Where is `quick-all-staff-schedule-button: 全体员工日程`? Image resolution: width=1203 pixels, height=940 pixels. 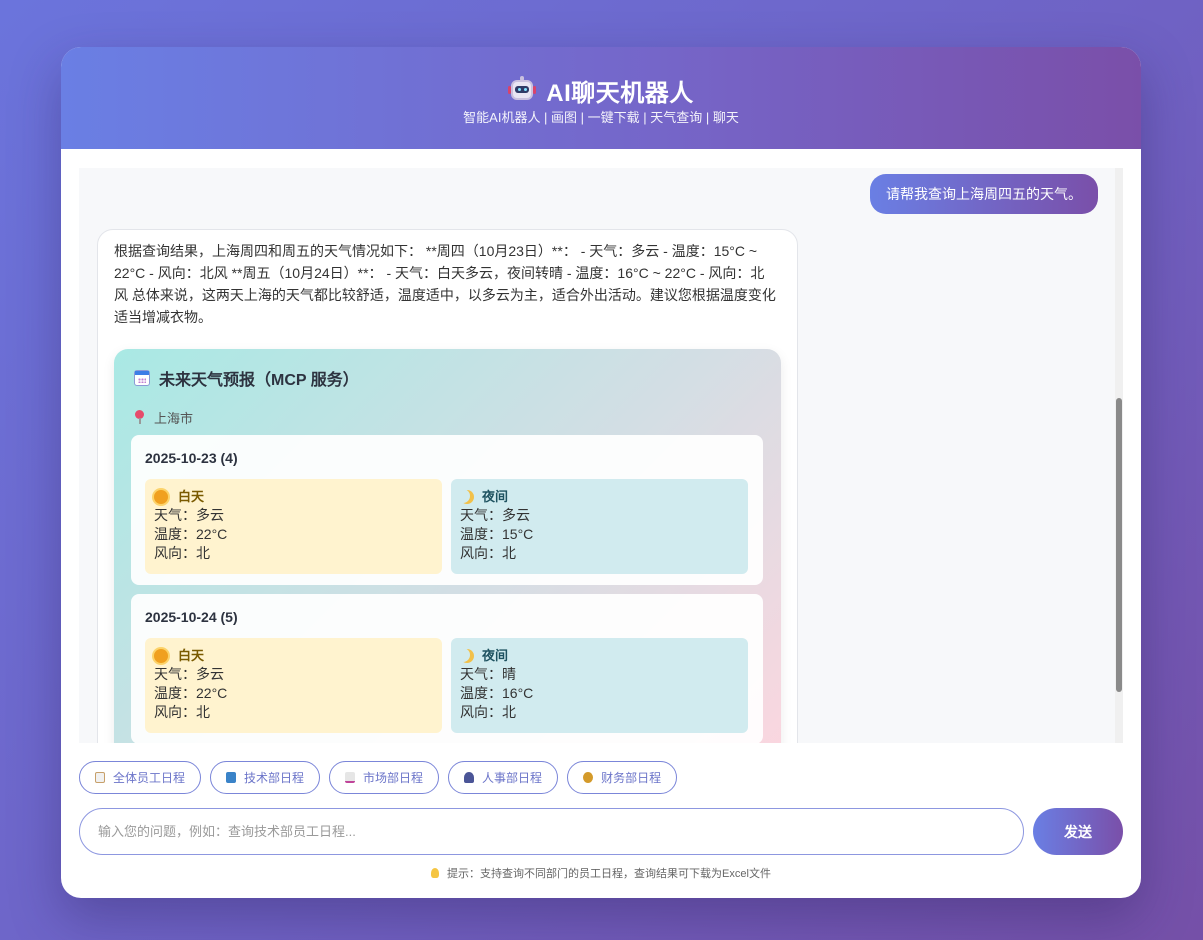
quick-all-staff-schedule-button: 全体员工日程 is located at coordinates (140, 777).